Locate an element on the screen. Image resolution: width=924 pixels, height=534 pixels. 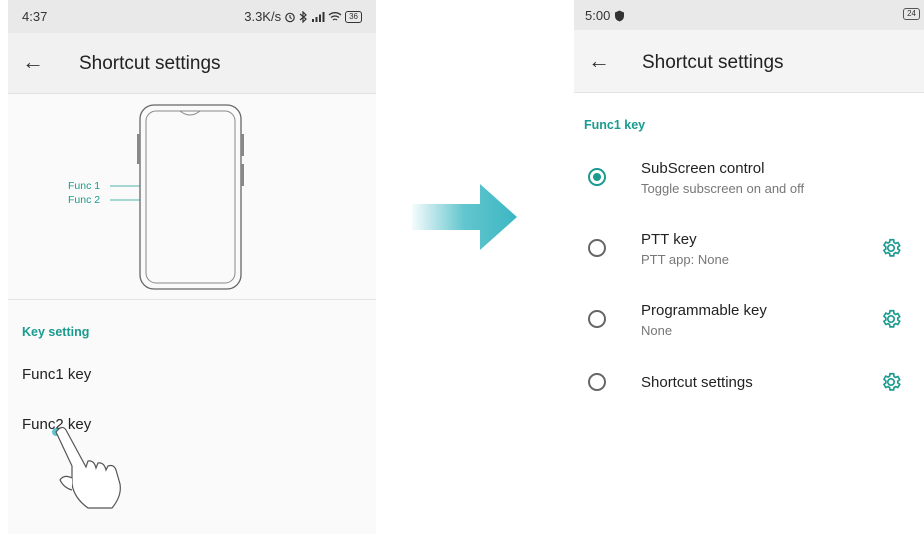
section-label: Func1 key is located at coordinates (615, 125).